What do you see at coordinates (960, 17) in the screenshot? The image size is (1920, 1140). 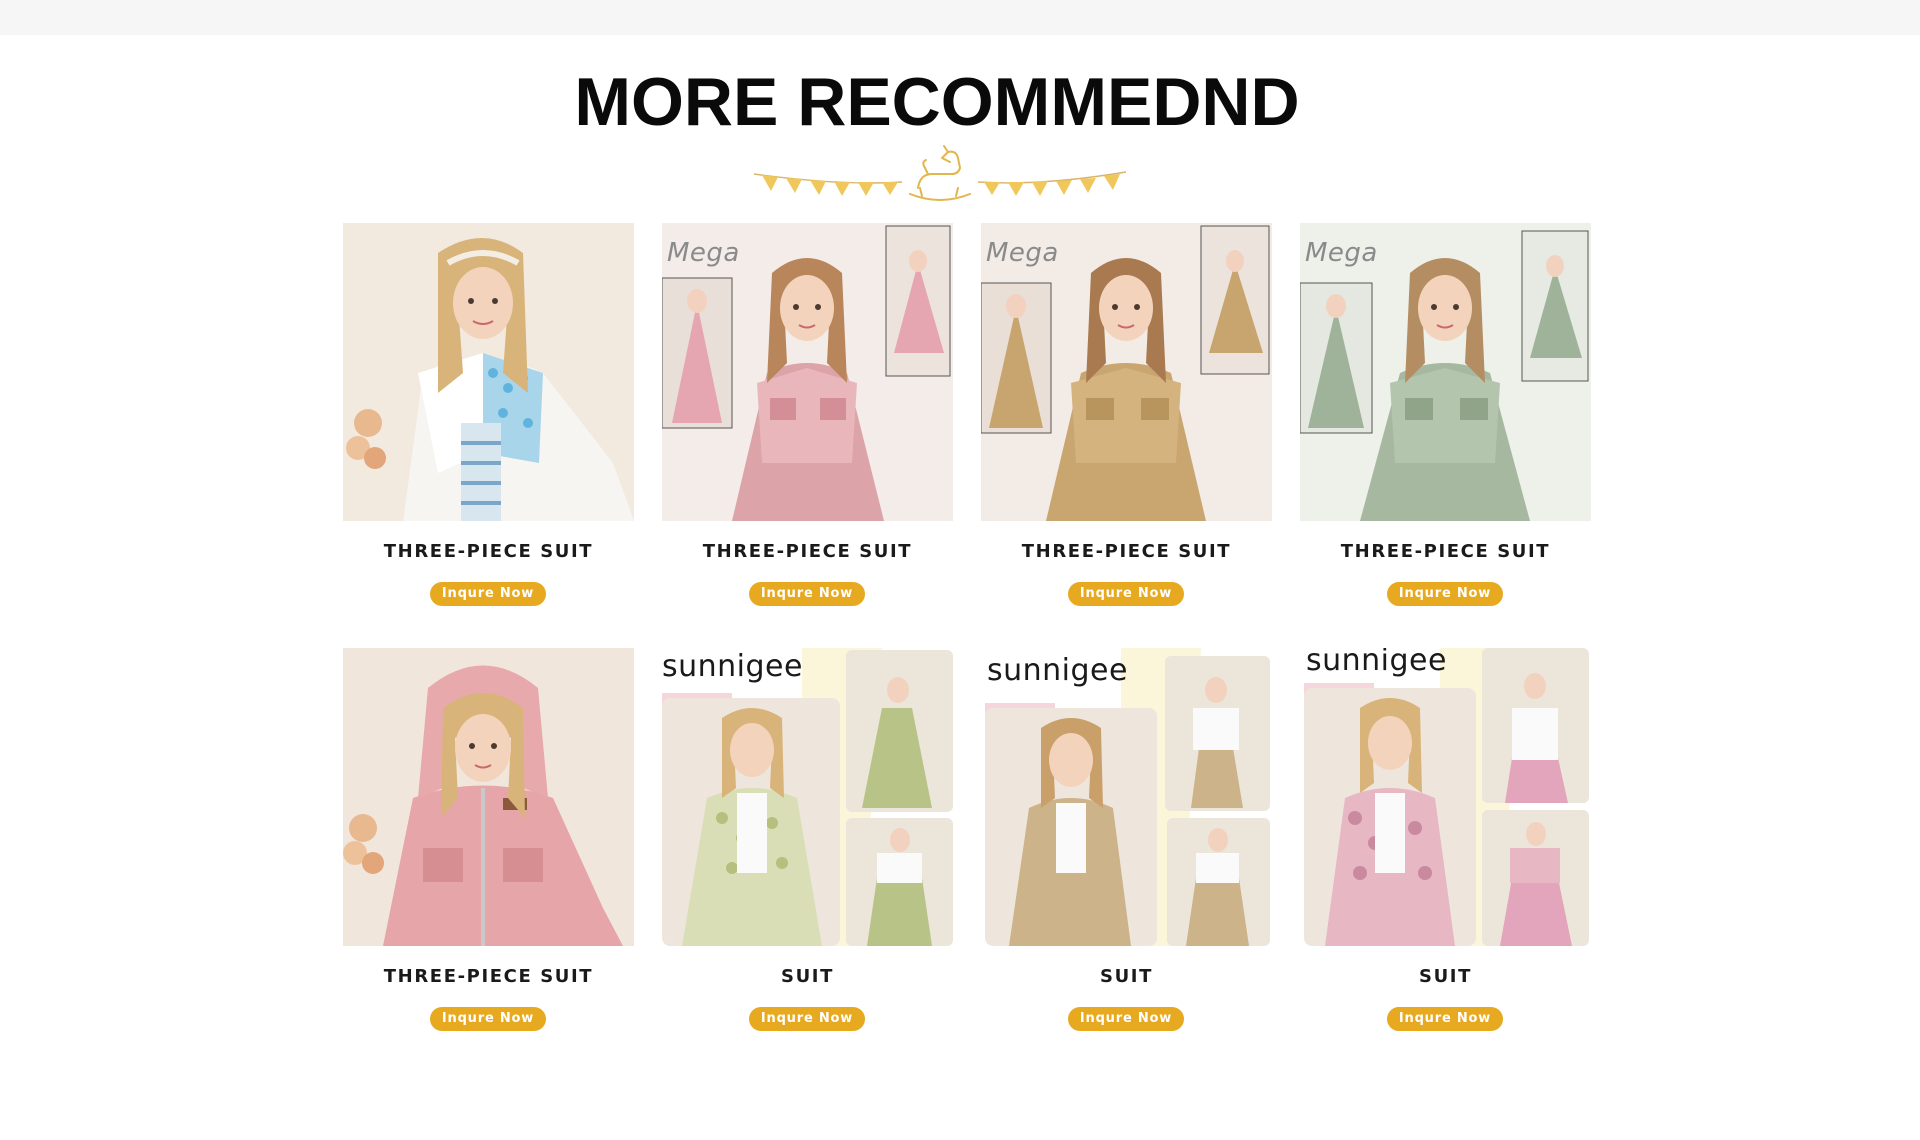 I see `top-strip` at bounding box center [960, 17].